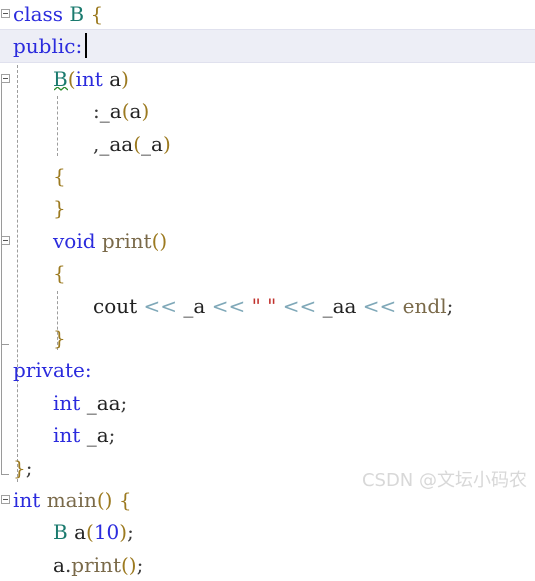 The image size is (535, 581). What do you see at coordinates (267, 435) in the screenshot?
I see `code-line: int _a;` at bounding box center [267, 435].